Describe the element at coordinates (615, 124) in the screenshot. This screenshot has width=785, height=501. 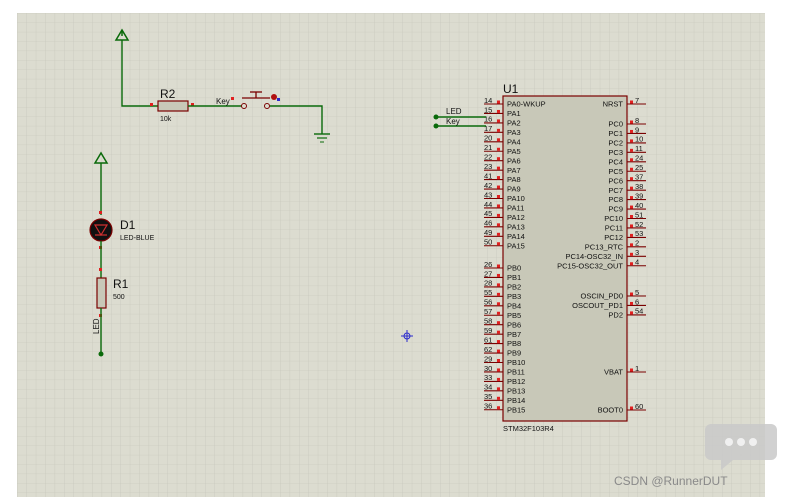
I see `pin-name: PC0` at that location.